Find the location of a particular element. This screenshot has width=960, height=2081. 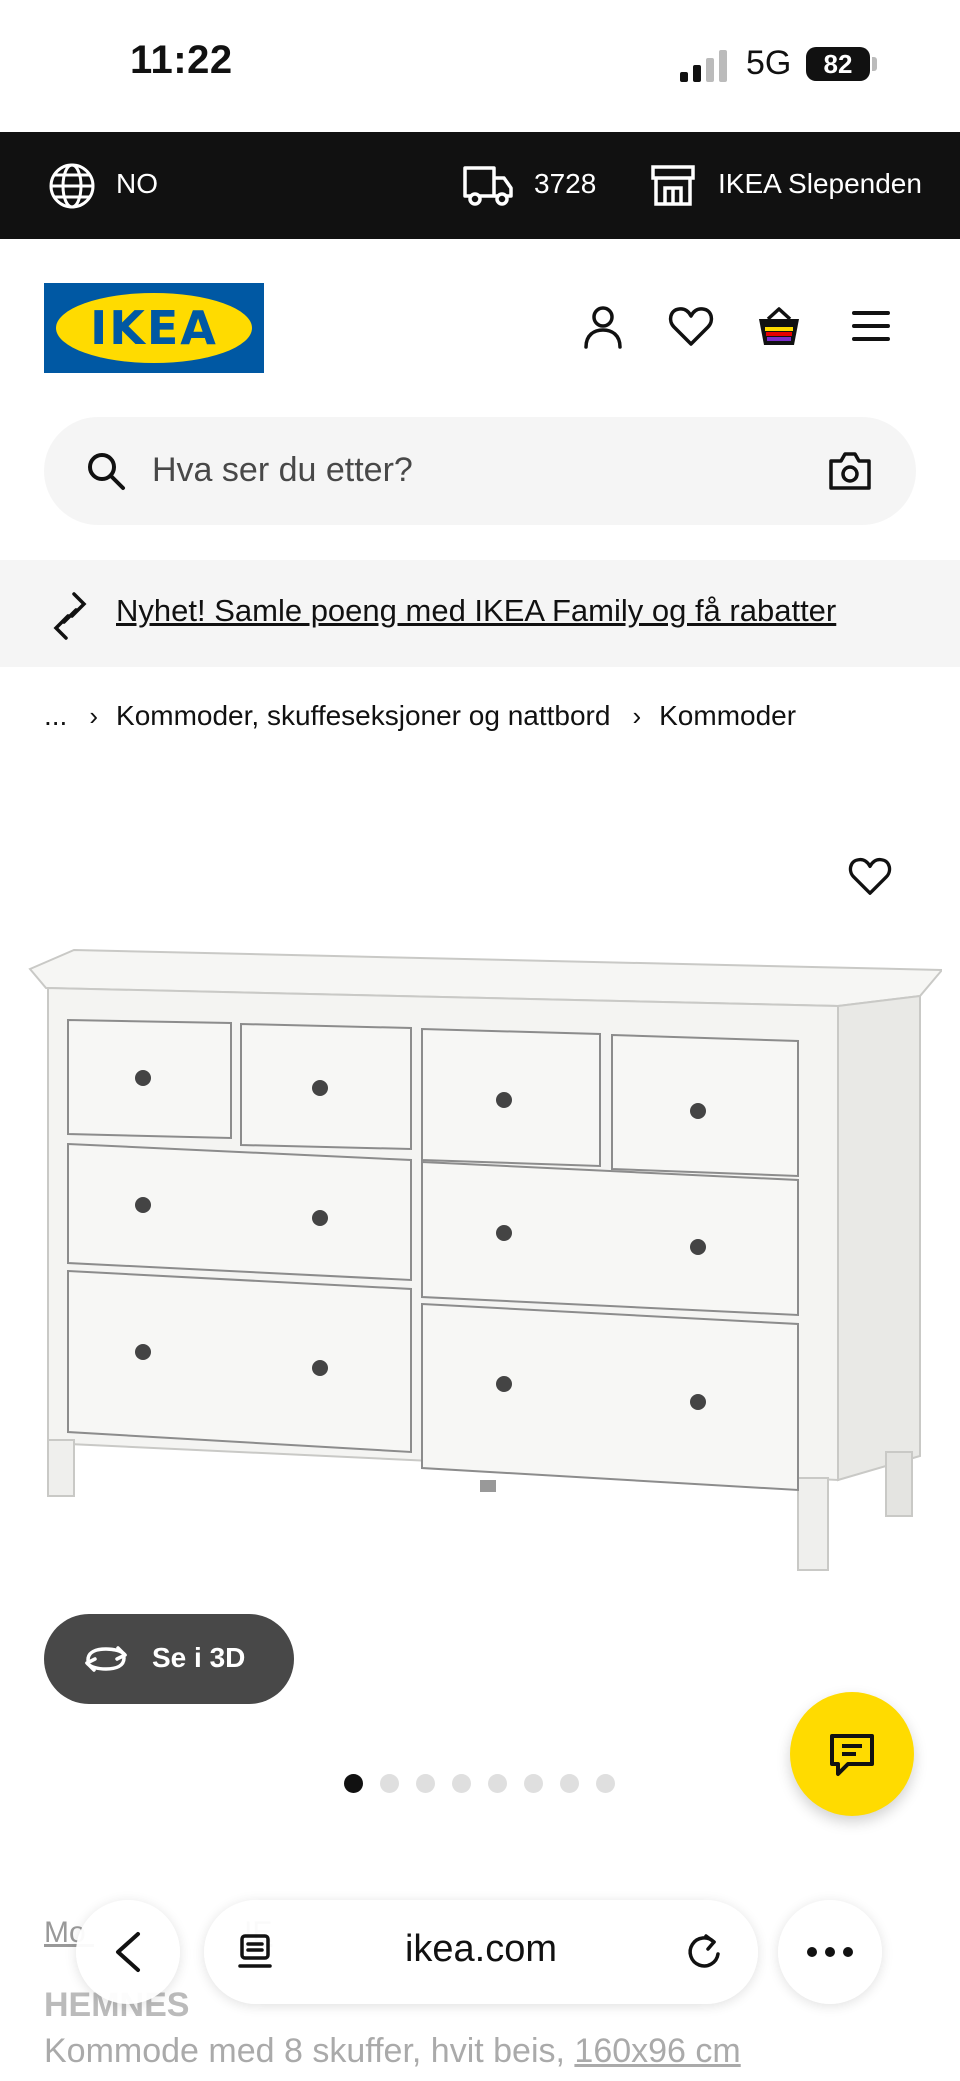

add-to-favorites-icon is located at coordinates (870, 876).